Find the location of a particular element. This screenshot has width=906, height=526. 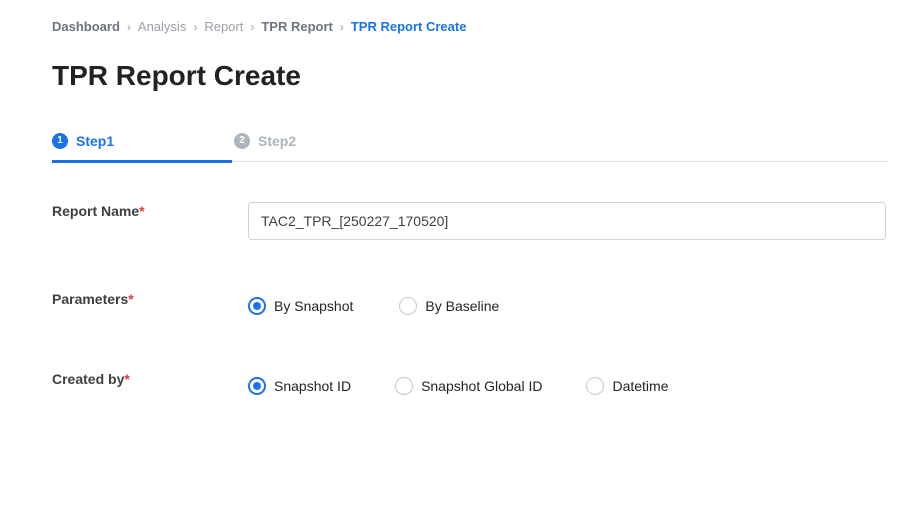

radio-snapshot-global-id: Snapshot Global ID is located at coordinates (468, 386).